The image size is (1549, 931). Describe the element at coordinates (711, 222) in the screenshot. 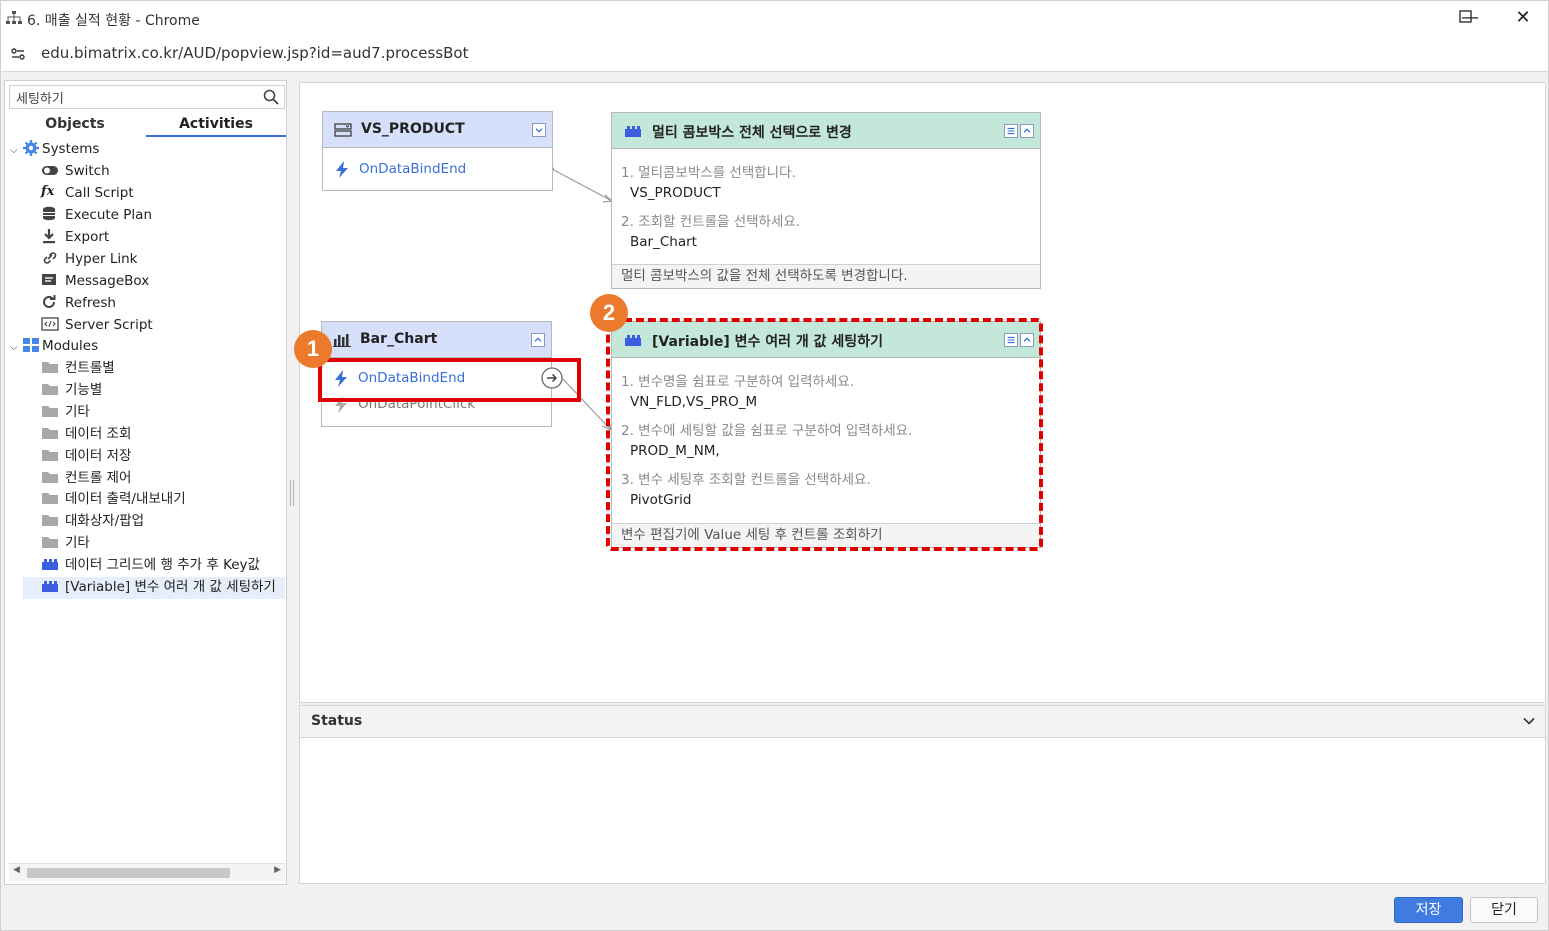

I see `param-question: 2. 조회할 컨트롤을 선택하세요.` at that location.